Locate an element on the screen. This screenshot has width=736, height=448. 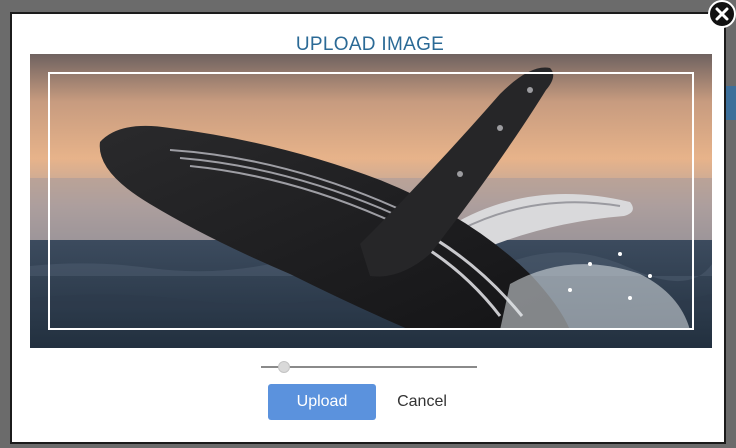
dialog-title: UPLOAD IMAGE is located at coordinates (370, 44).